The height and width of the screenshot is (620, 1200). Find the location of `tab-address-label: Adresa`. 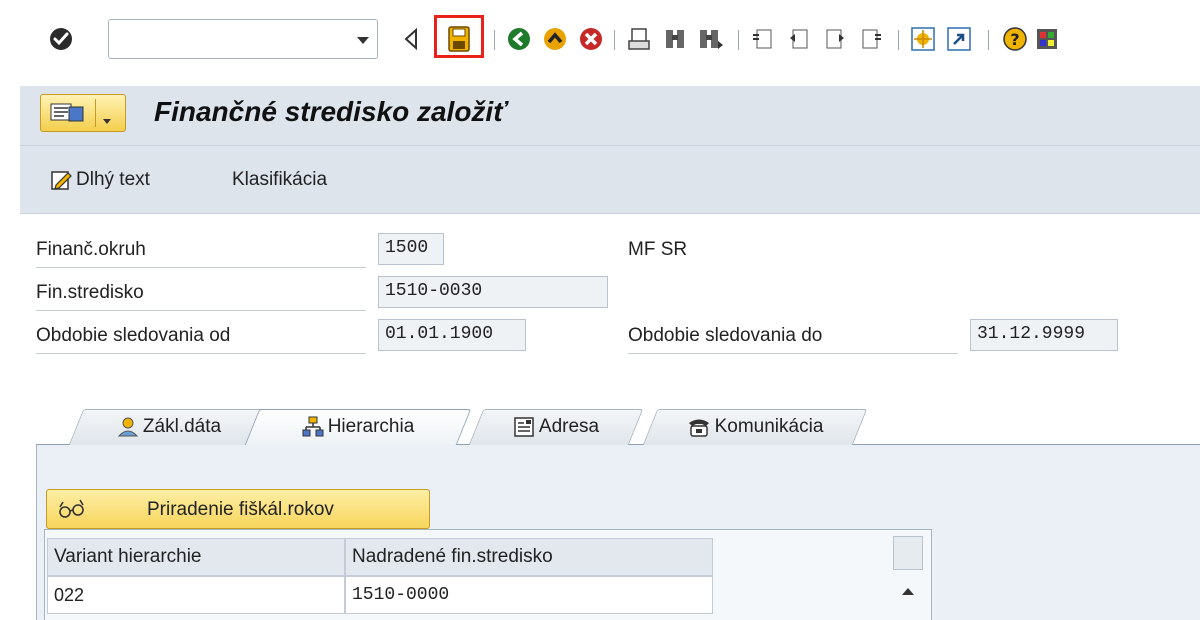

tab-address-label: Adresa is located at coordinates (569, 426).